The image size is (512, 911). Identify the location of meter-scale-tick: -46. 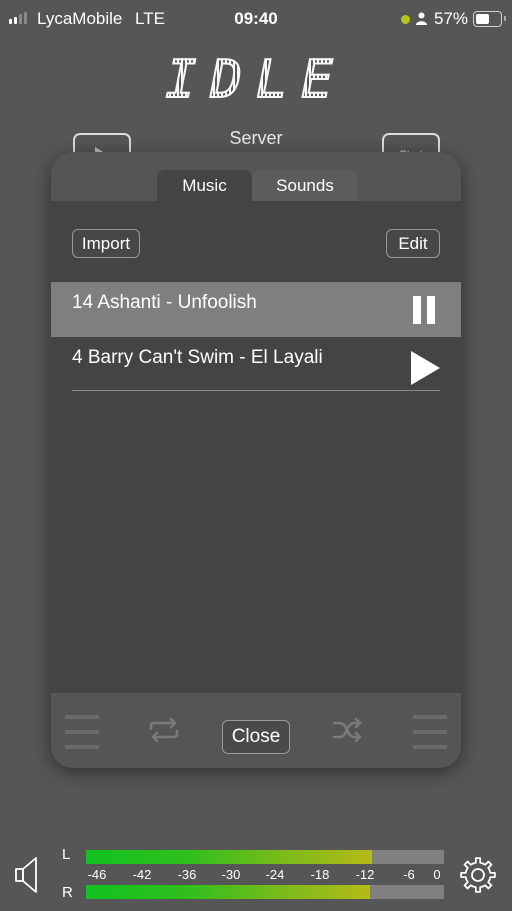
(97, 874).